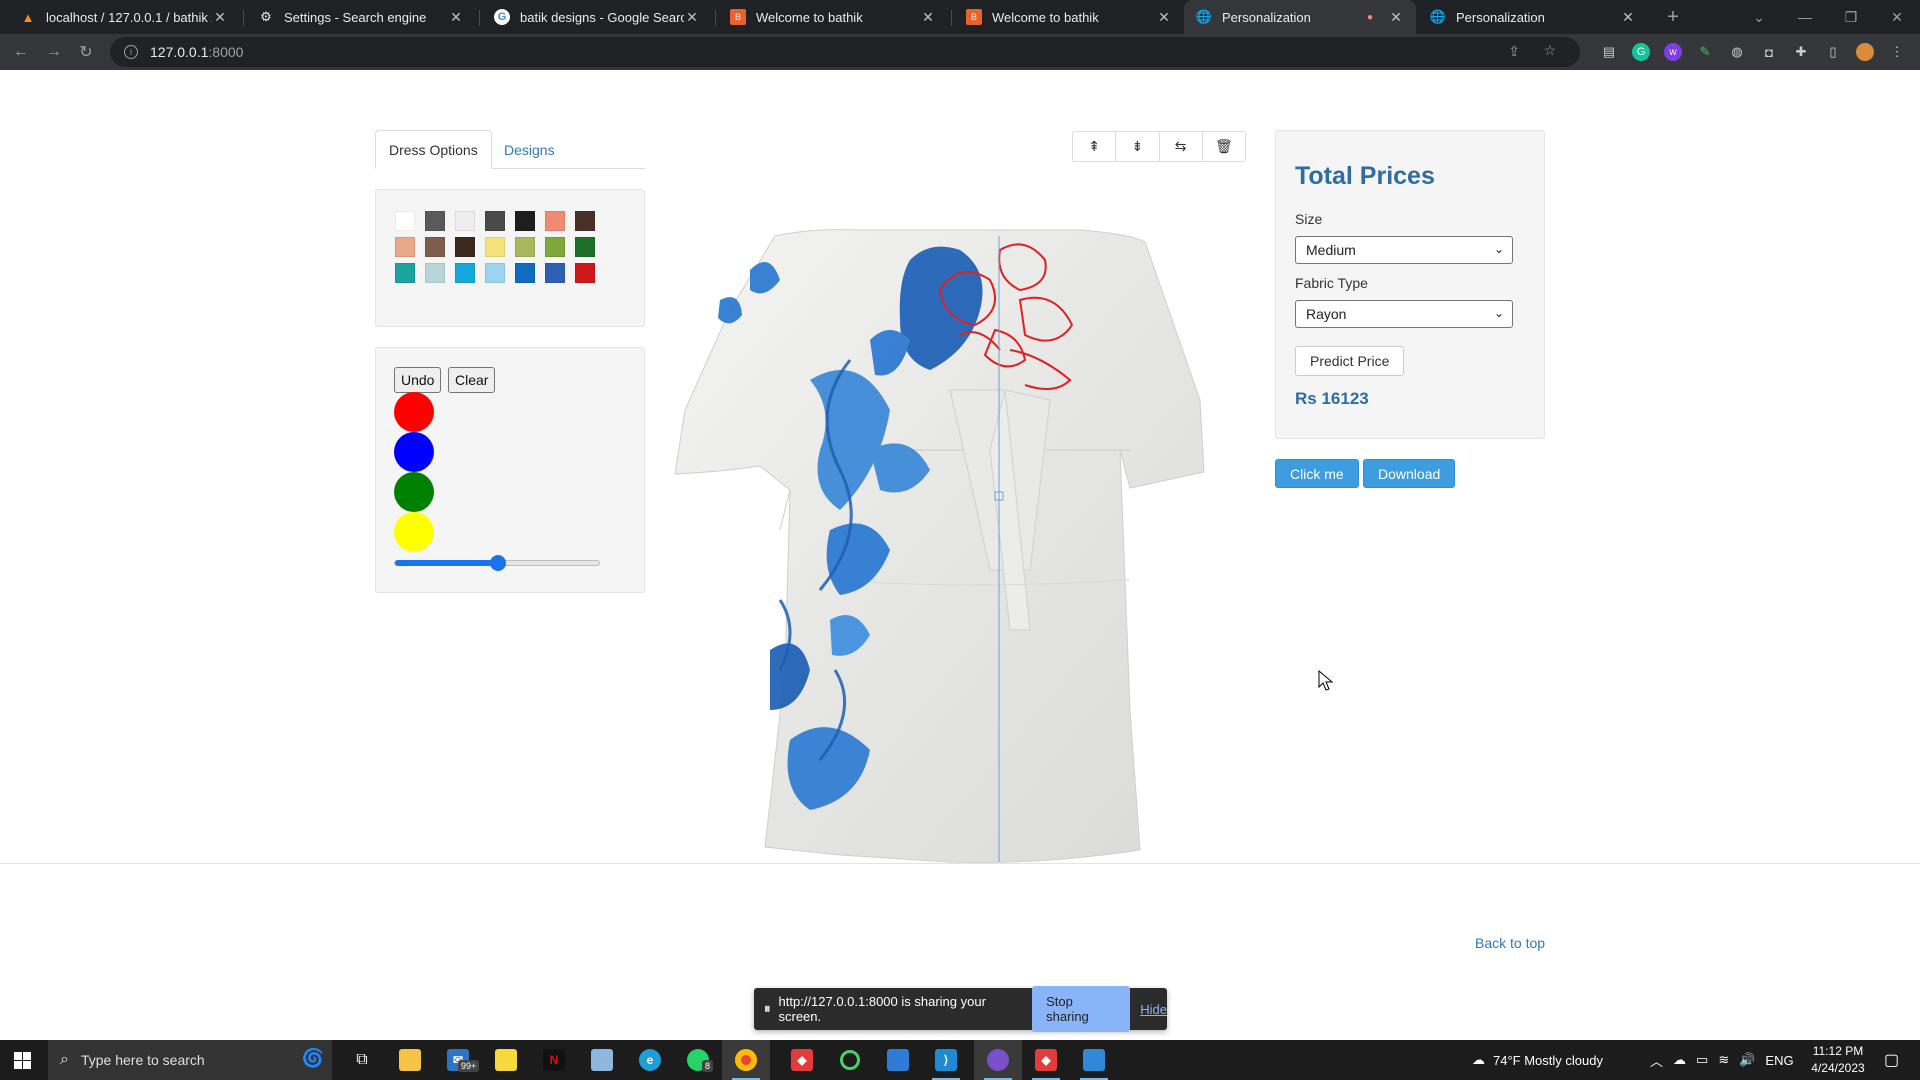  I want to click on brush-size-slider, so click(497, 563).